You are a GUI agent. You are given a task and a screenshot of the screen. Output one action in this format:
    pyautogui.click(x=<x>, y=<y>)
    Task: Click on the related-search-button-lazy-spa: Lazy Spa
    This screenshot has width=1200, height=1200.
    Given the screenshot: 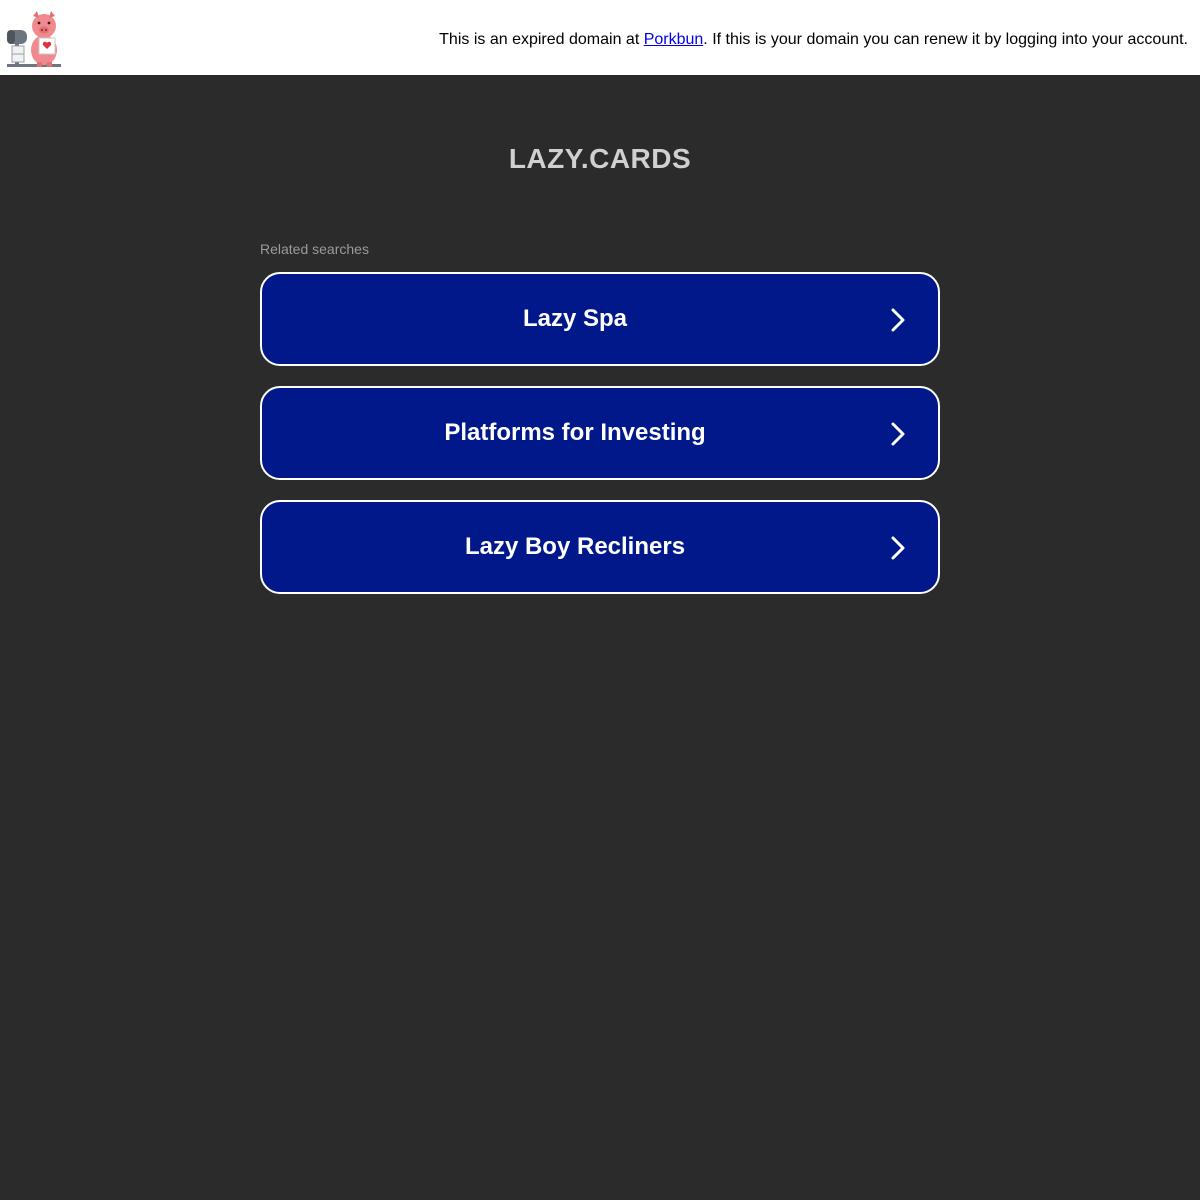 What is the action you would take?
    pyautogui.click(x=600, y=319)
    